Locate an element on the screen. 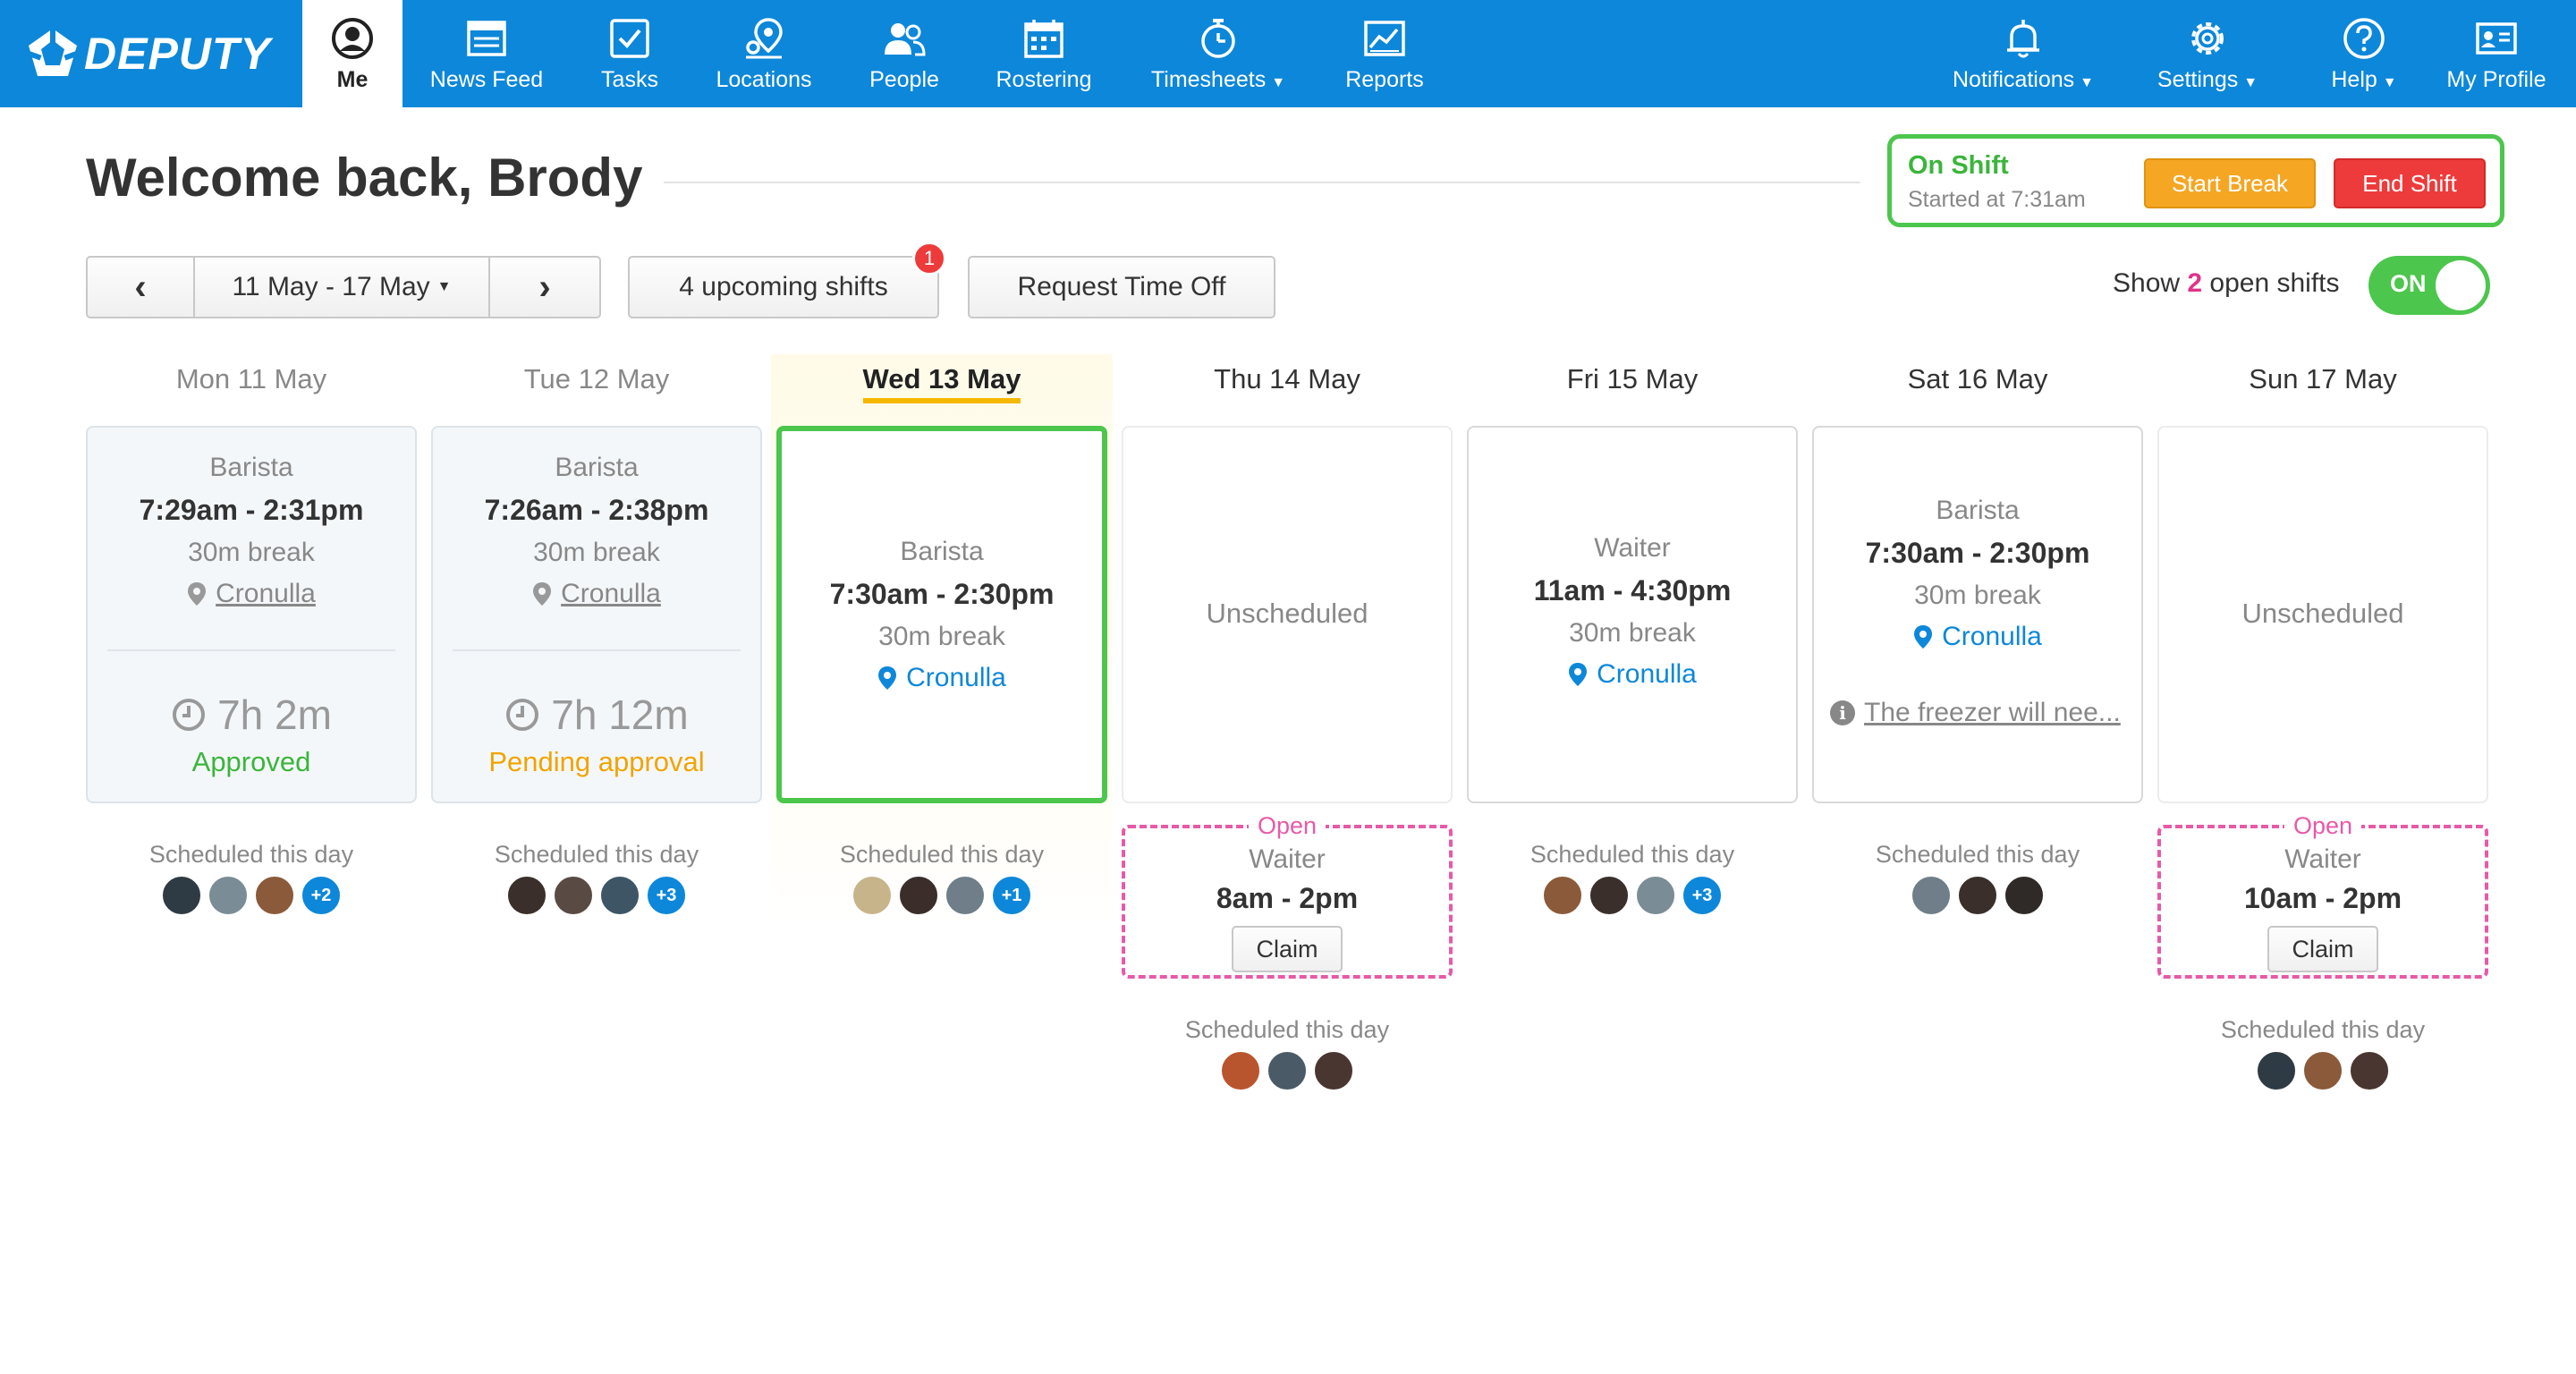 The width and height of the screenshot is (2576, 1374). scheduled-avatars-thu is located at coordinates (1287, 1070).